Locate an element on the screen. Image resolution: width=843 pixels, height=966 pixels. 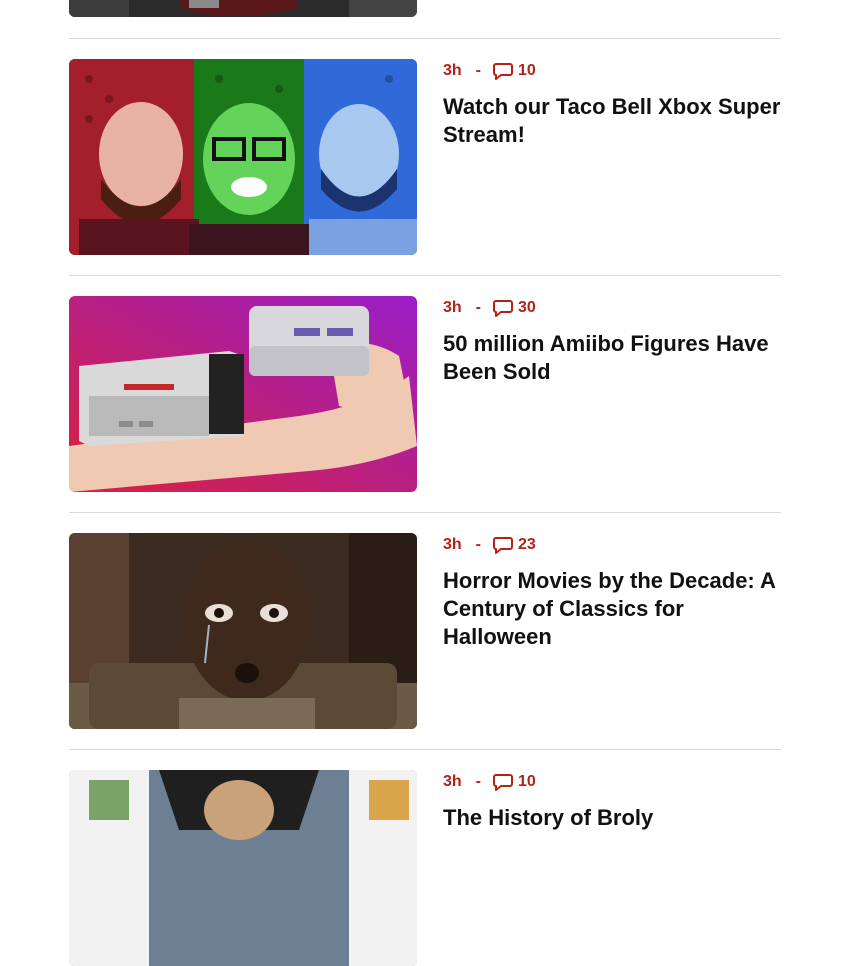
comment-count: 30 is located at coordinates (527, 308).